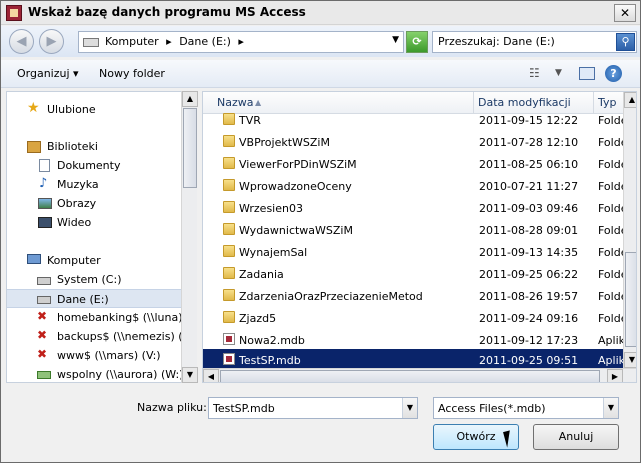  I want to click on scroll-right-icon: ▶, so click(615, 375).